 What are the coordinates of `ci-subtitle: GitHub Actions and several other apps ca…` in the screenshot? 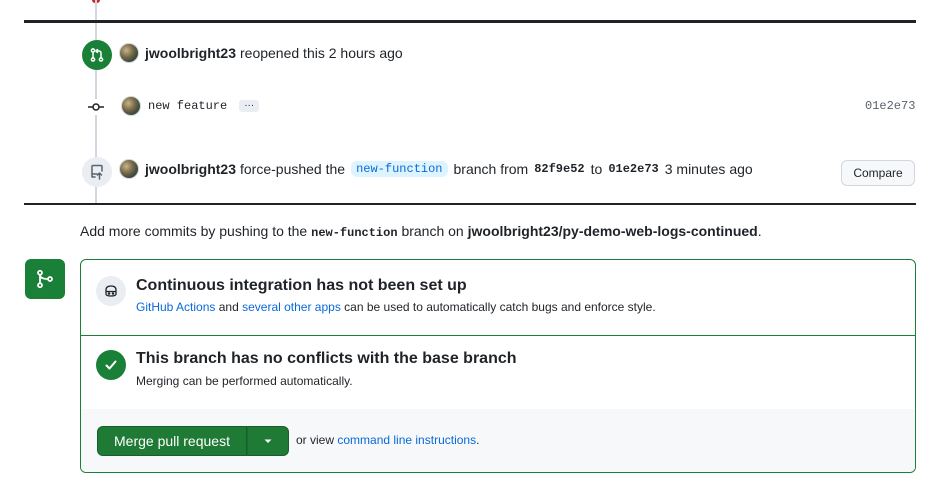 It's located at (396, 307).